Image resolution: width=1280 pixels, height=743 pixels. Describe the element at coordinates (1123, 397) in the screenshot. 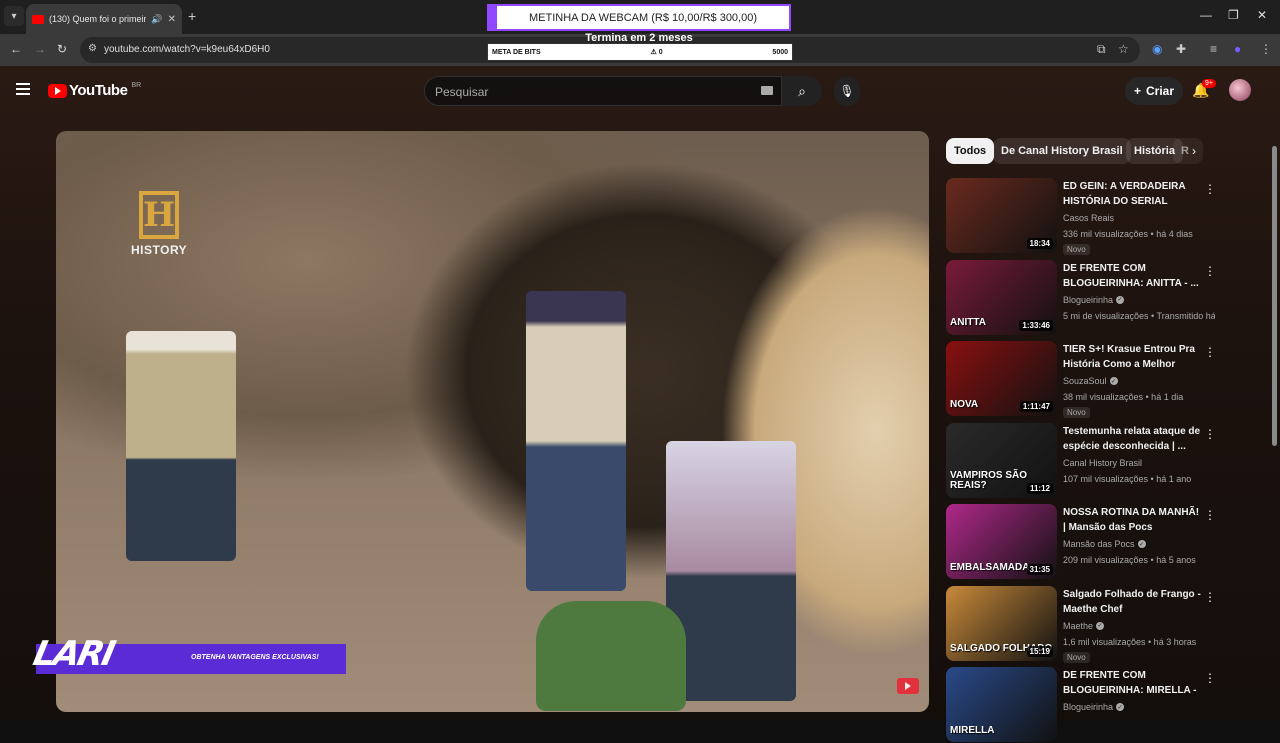

I see `video-meta: 38 mil visualizações • há 1 dia` at that location.